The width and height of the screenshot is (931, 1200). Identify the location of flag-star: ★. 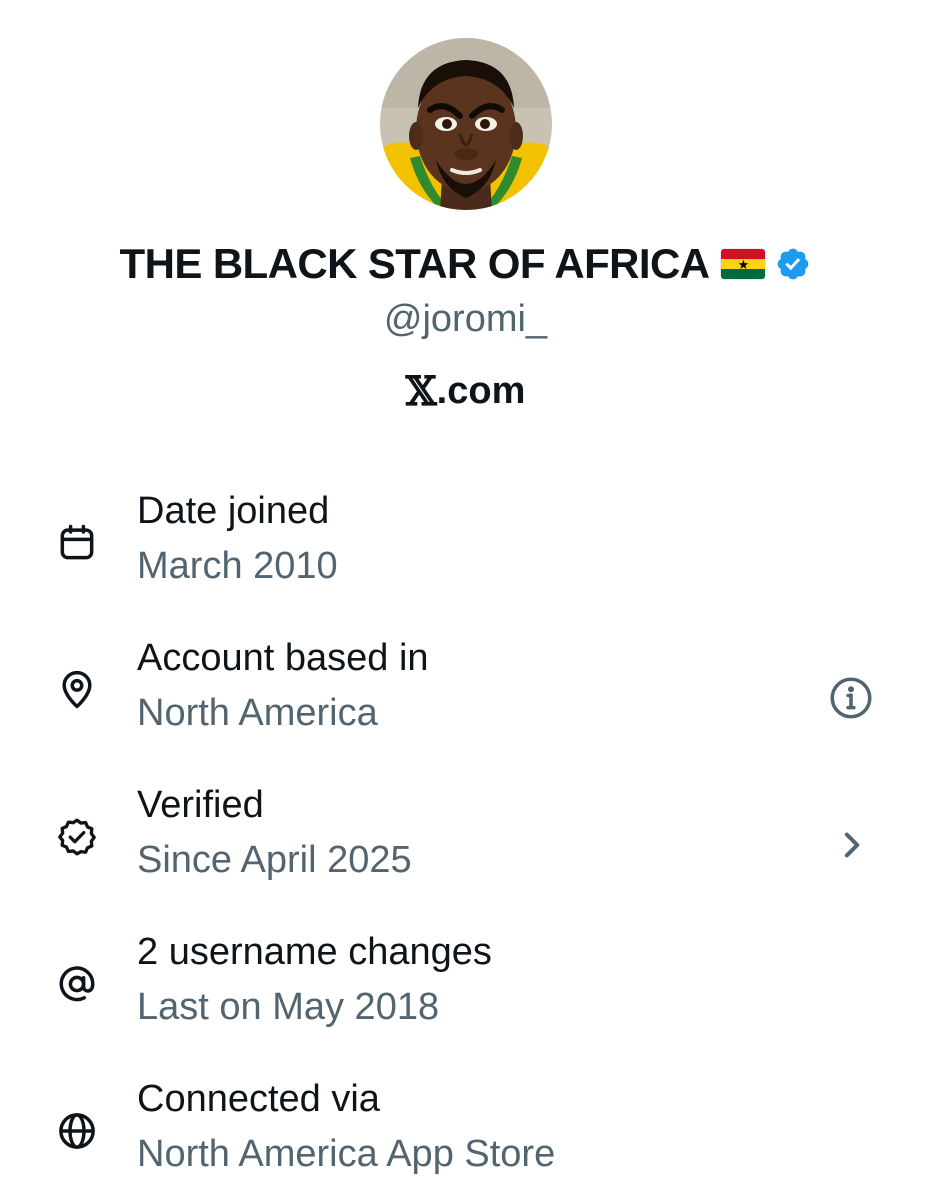
(743, 264).